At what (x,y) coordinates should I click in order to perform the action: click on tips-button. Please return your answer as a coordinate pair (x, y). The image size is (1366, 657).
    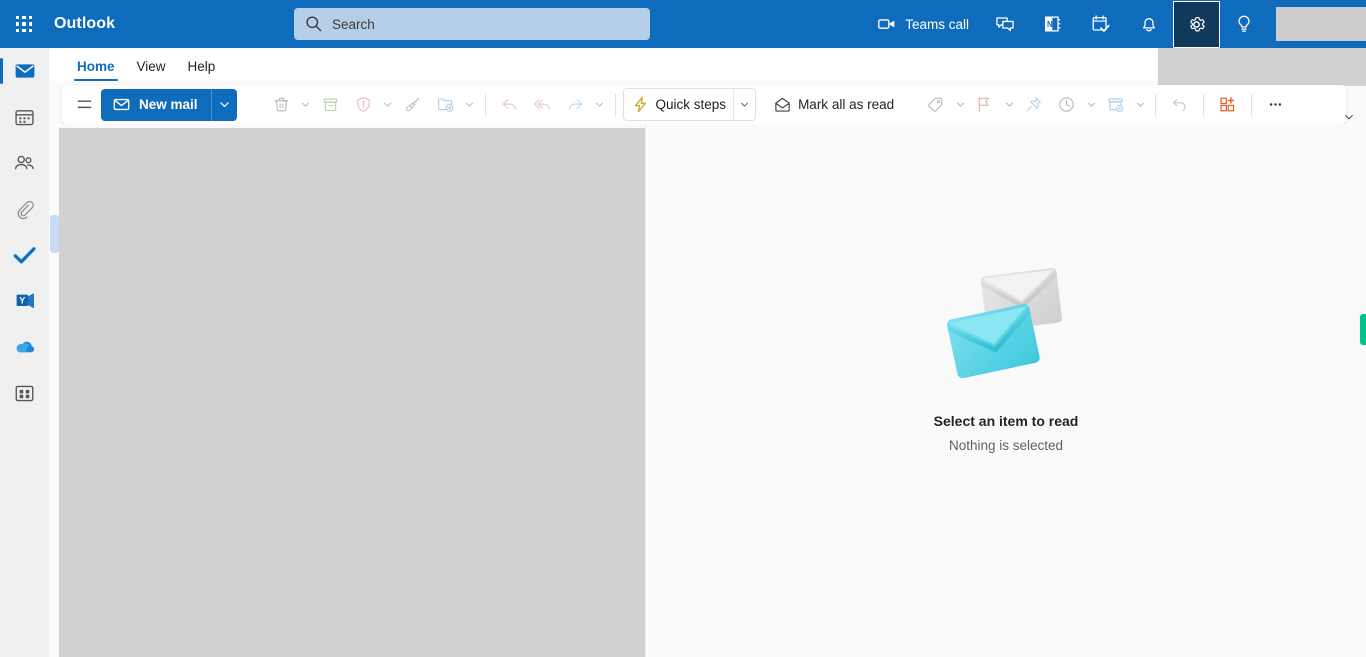
    Looking at the image, I should click on (1244, 24).